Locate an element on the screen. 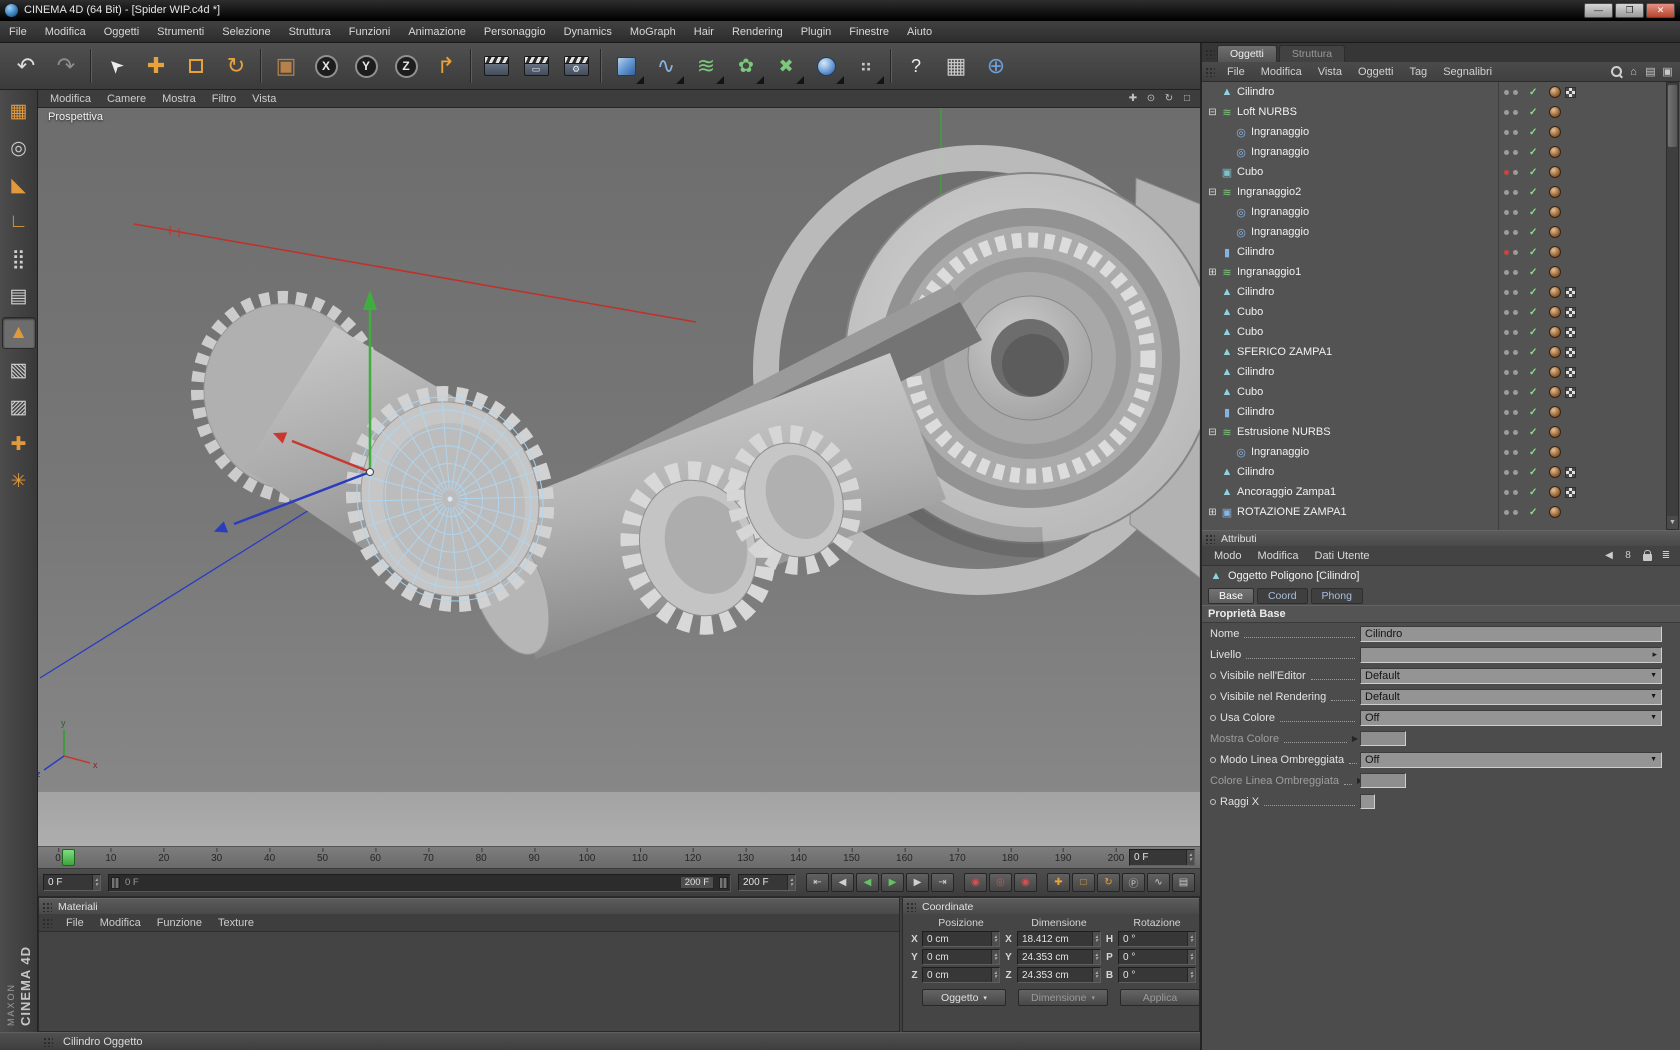 Image resolution: width=1680 pixels, height=1050 pixels. record-rotation-toggle: ↻ is located at coordinates (1108, 882).